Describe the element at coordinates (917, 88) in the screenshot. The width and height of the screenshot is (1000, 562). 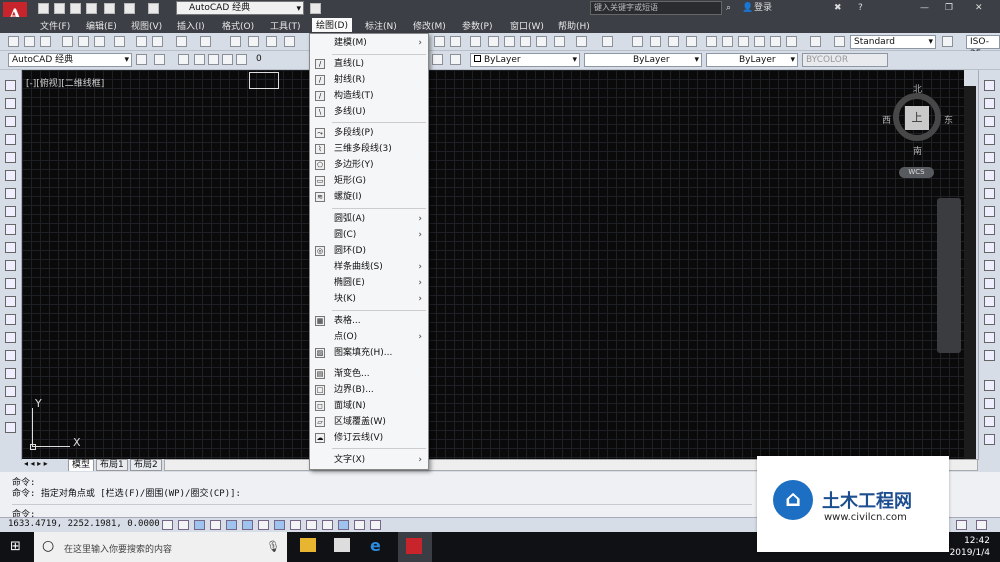
I see `compass-north: 北` at that location.